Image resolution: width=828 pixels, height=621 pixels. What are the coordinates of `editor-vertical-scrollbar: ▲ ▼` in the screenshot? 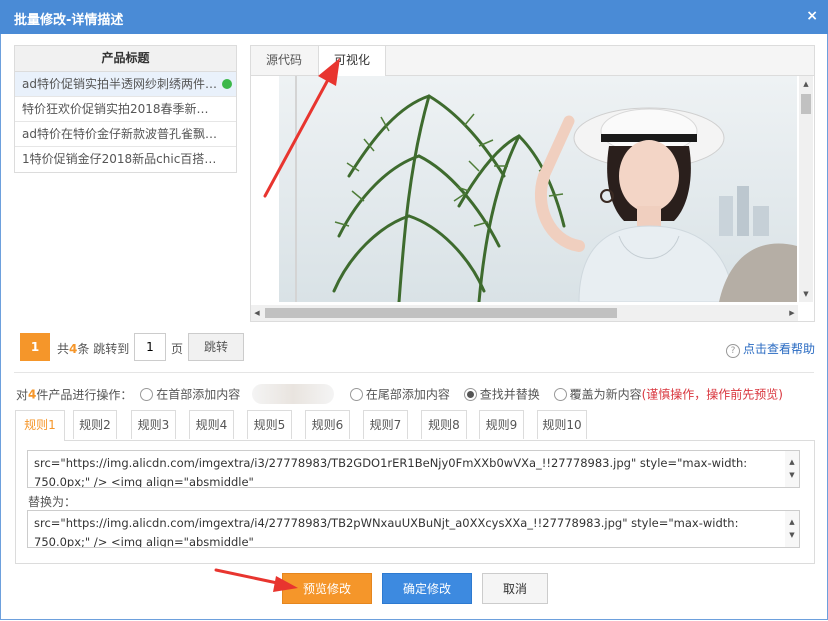 It's located at (806, 189).